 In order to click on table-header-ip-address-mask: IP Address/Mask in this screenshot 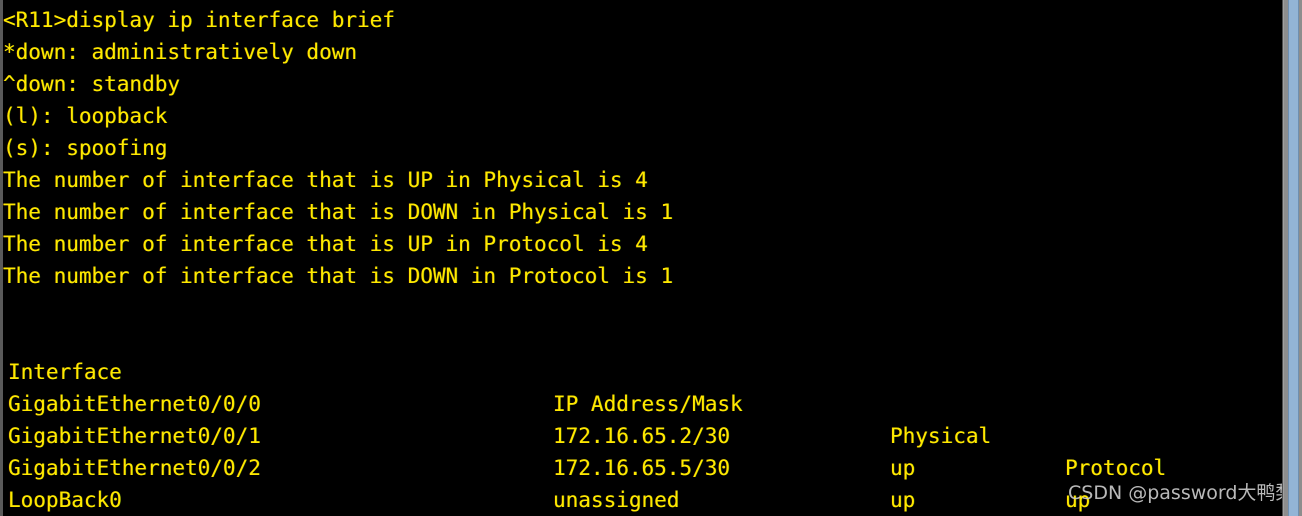, I will do `click(648, 404)`.